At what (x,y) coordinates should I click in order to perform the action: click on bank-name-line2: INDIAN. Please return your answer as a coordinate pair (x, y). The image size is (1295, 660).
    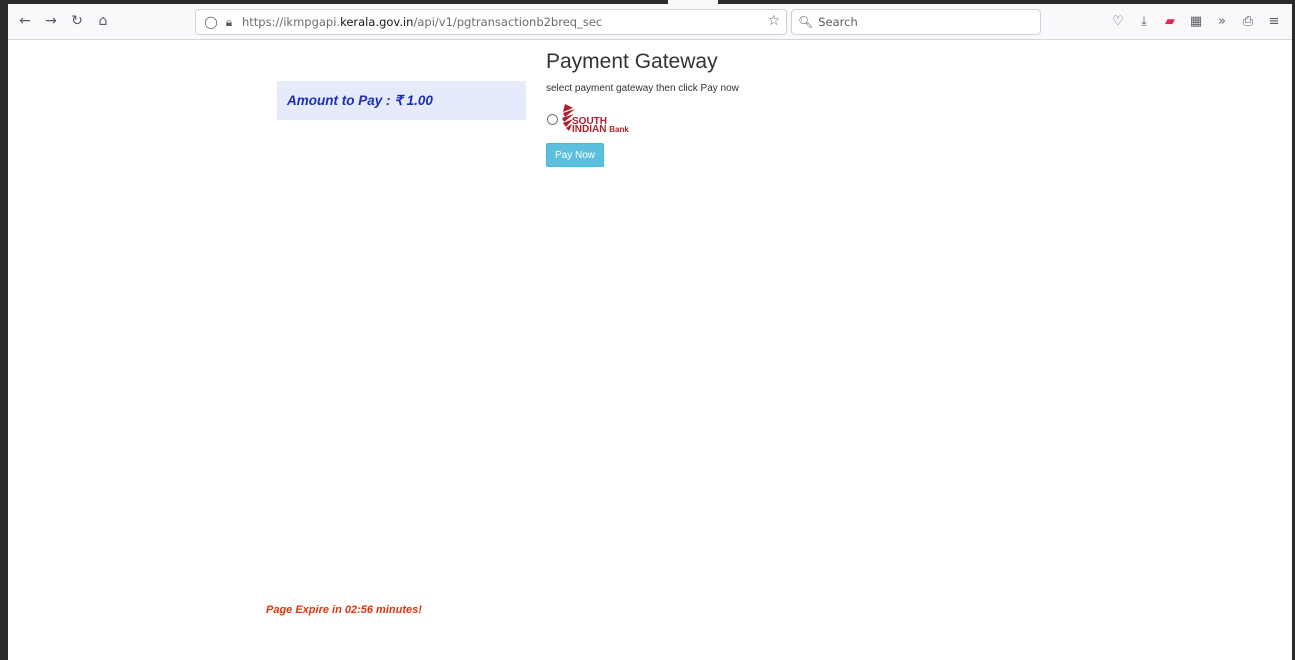
    Looking at the image, I should click on (589, 129).